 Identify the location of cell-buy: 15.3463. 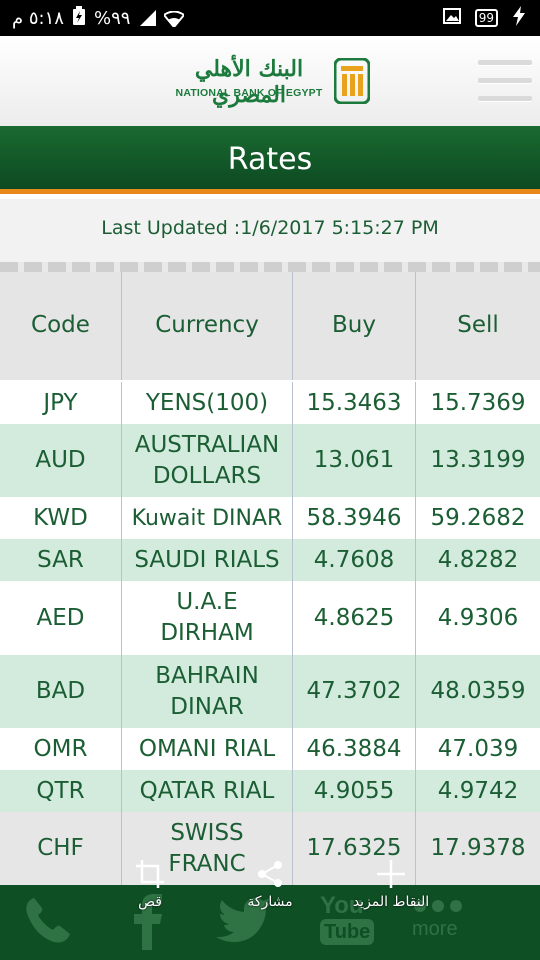
(354, 403).